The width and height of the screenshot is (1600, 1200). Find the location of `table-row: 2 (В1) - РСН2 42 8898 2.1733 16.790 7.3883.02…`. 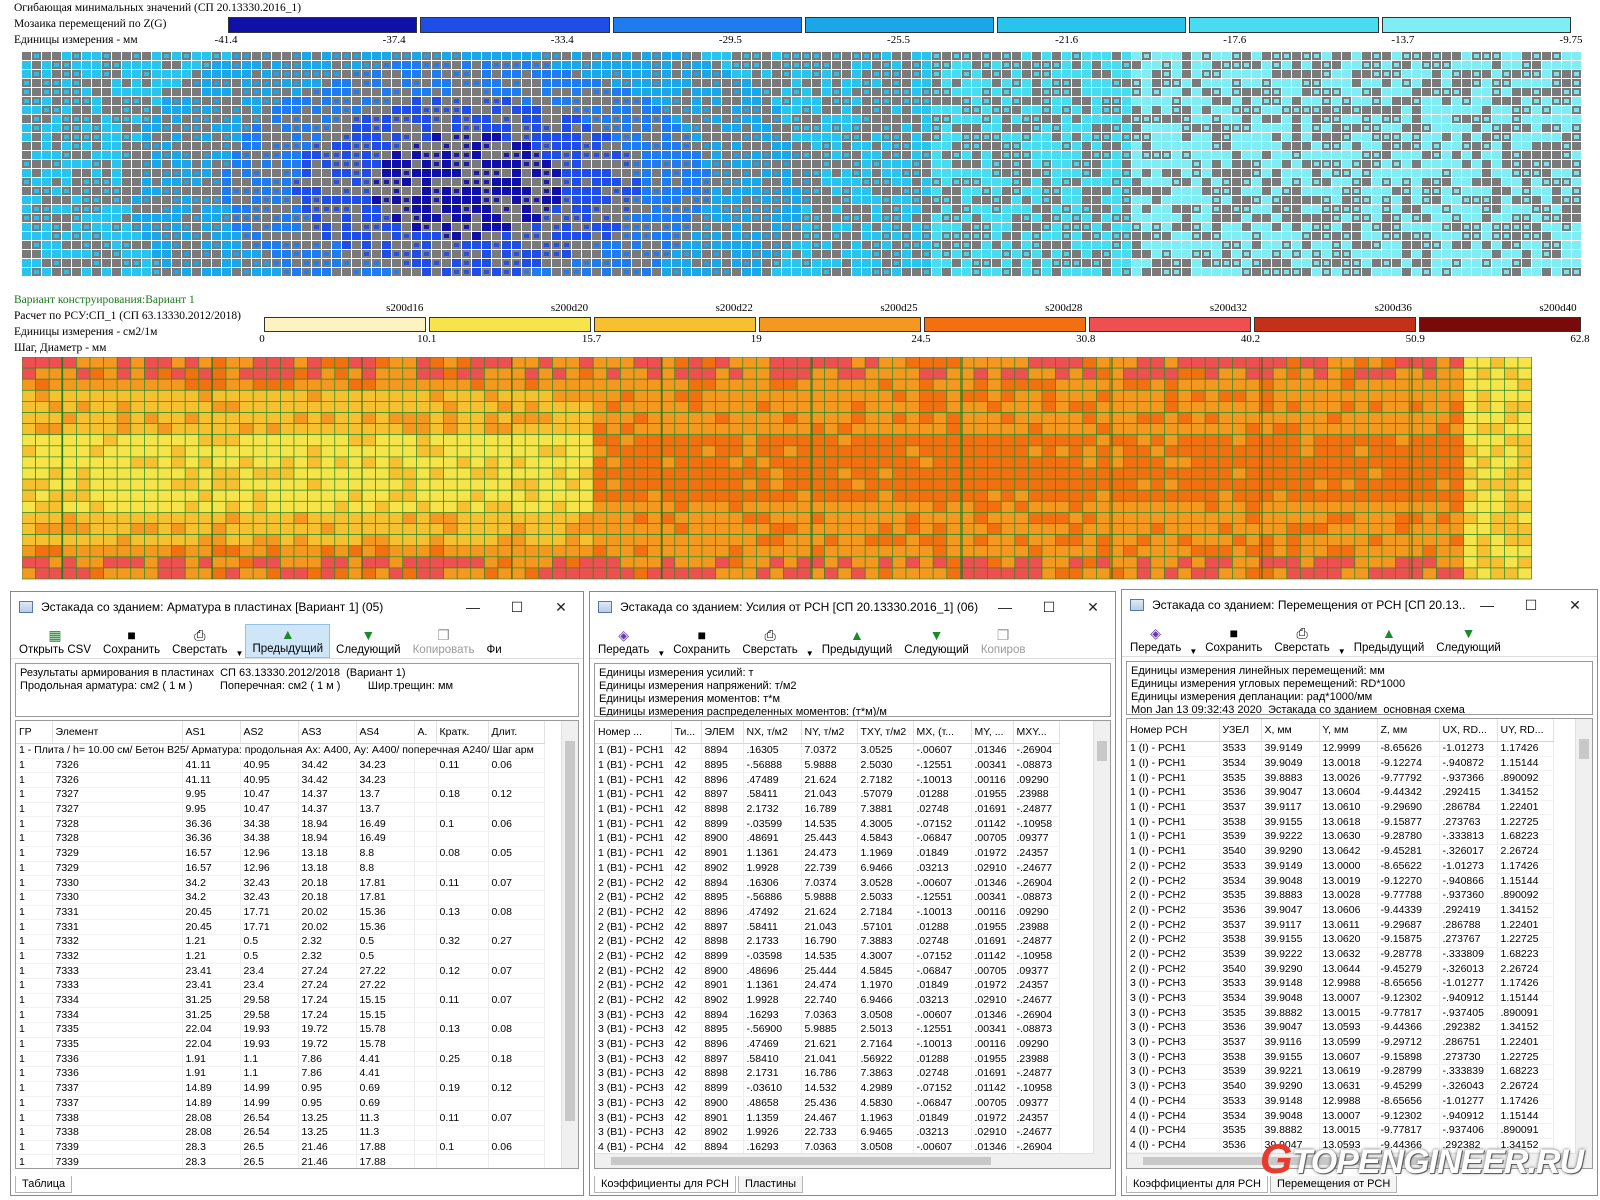

table-row: 2 (В1) - РСН2 42 8898 2.1733 16.790 7.3883.02… is located at coordinates (827, 942).